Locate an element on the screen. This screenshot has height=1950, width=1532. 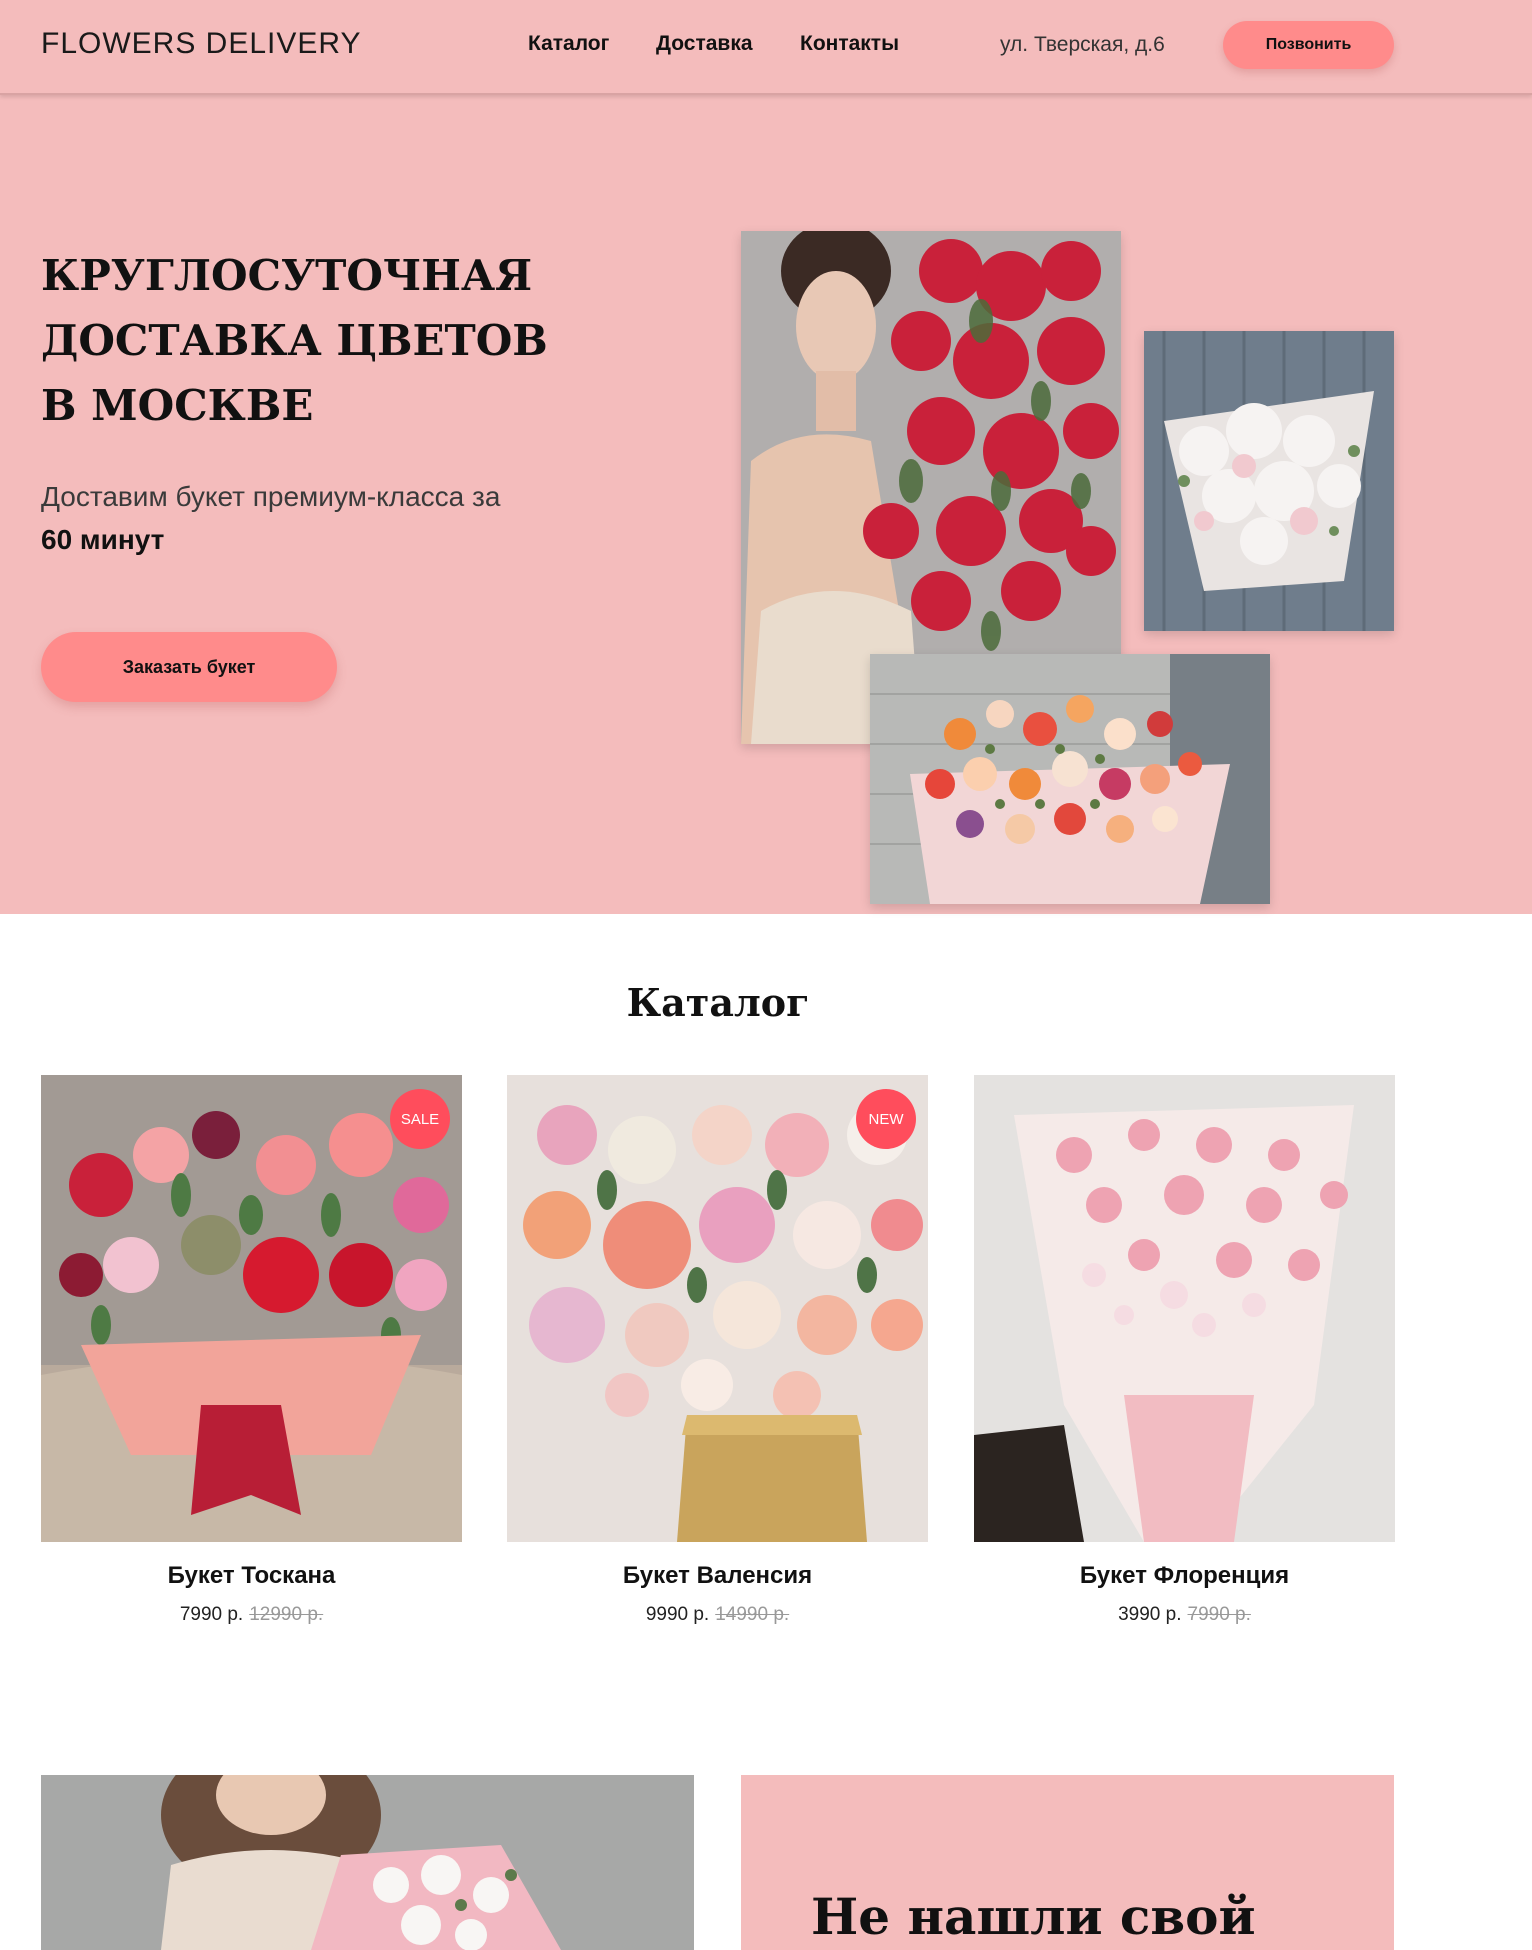
product-card: NEW Букет Валенсия 9990 р. 14990 р. is located at coordinates (717, 1350).